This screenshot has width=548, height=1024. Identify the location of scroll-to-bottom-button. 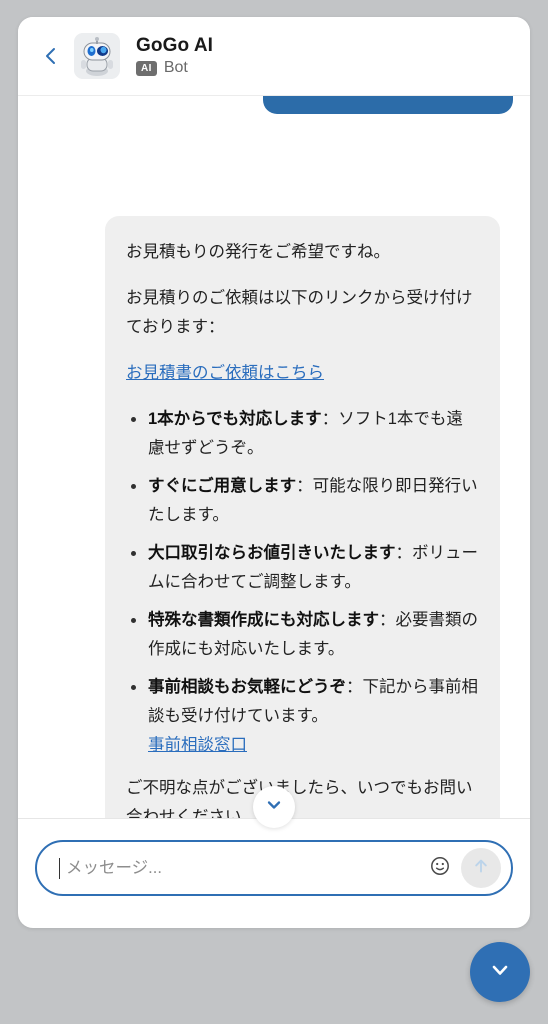
(274, 807).